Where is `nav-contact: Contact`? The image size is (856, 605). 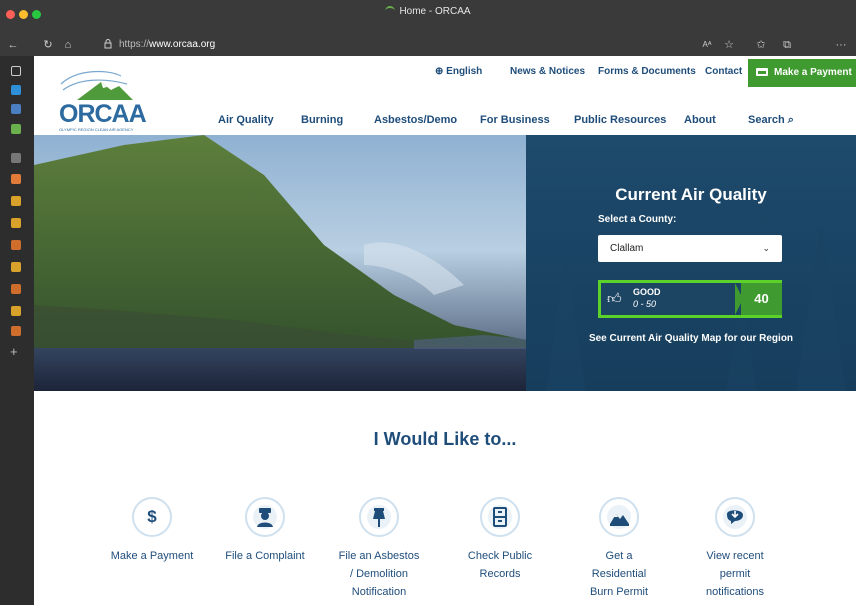 nav-contact: Contact is located at coordinates (723, 72).